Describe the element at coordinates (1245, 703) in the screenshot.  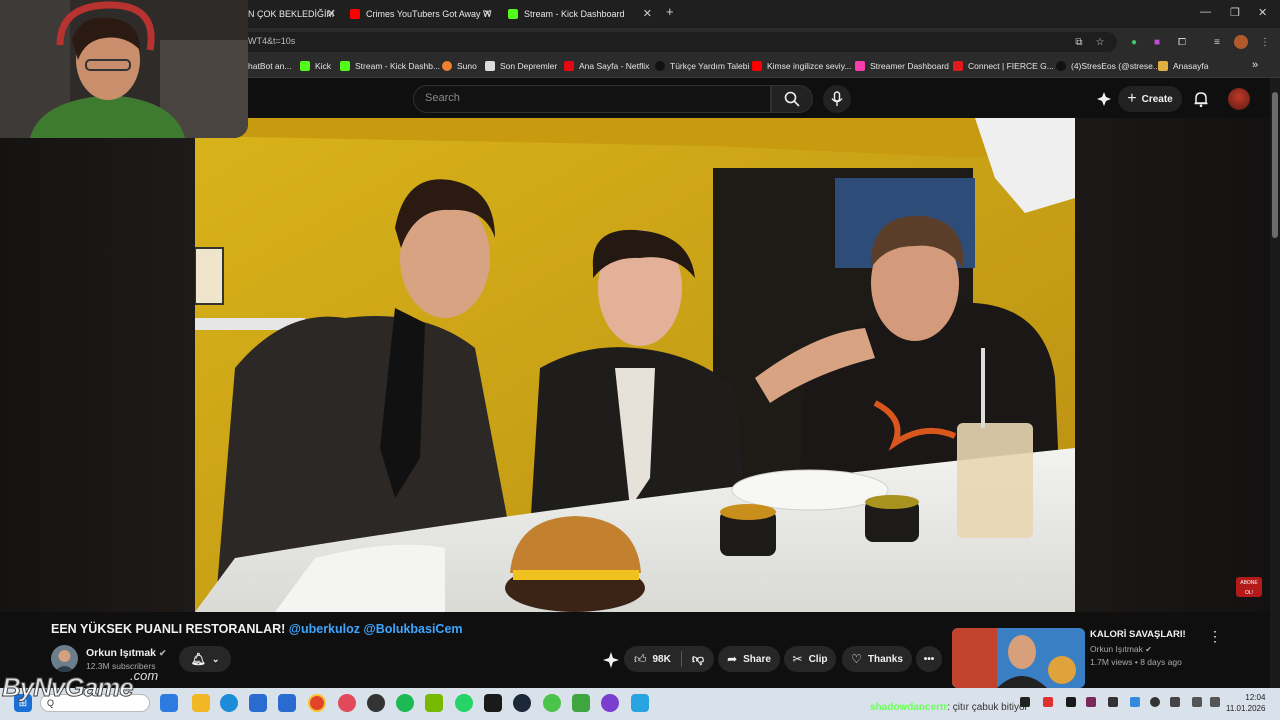
I see `system-clock: 12:04 11.01.2026` at that location.